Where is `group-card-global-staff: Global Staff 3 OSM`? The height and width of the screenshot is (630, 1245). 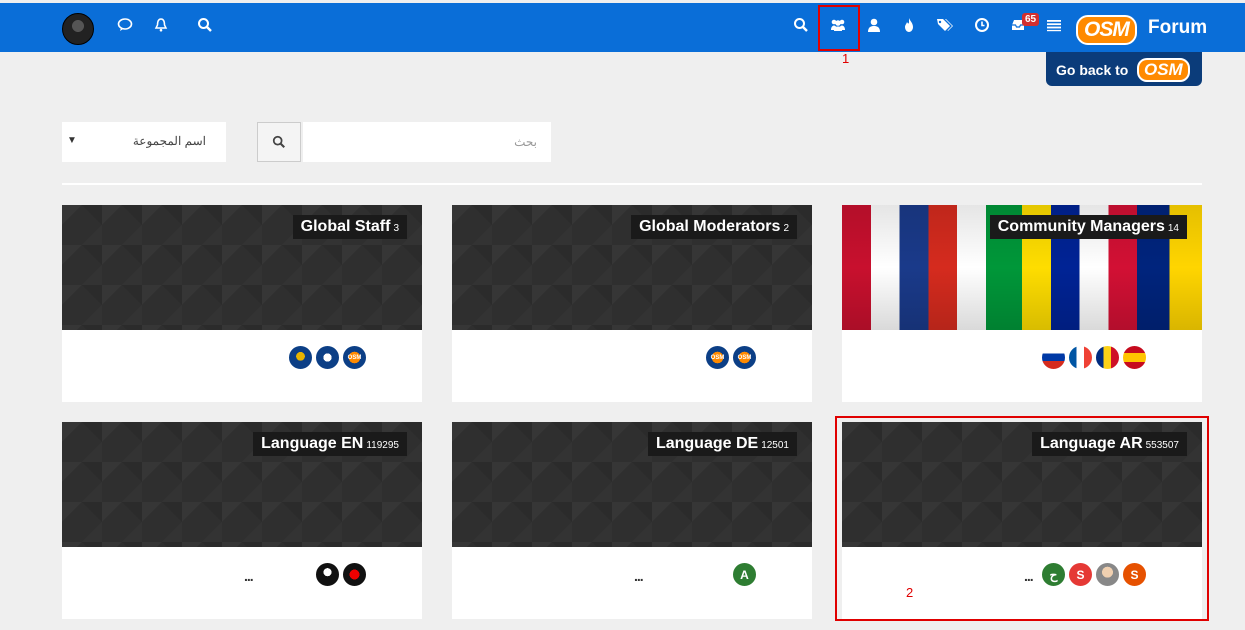
group-card-global-staff: Global Staff 3 OSM is located at coordinates (242, 303).